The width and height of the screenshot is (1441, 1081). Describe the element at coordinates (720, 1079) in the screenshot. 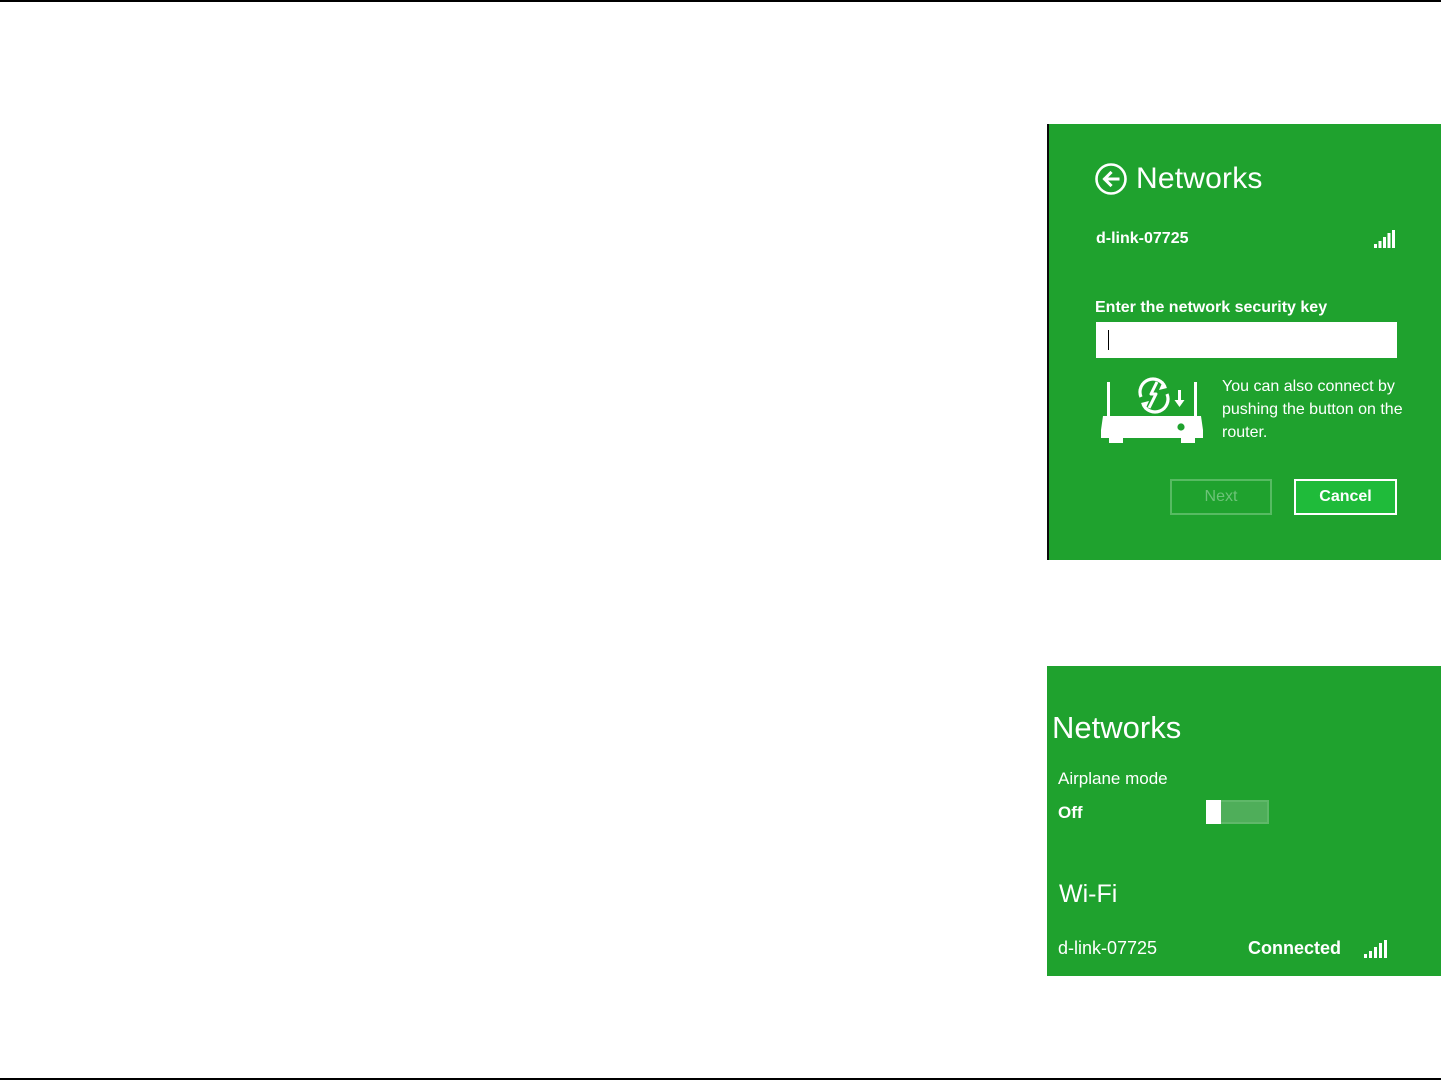

I see `bottom-rule` at that location.